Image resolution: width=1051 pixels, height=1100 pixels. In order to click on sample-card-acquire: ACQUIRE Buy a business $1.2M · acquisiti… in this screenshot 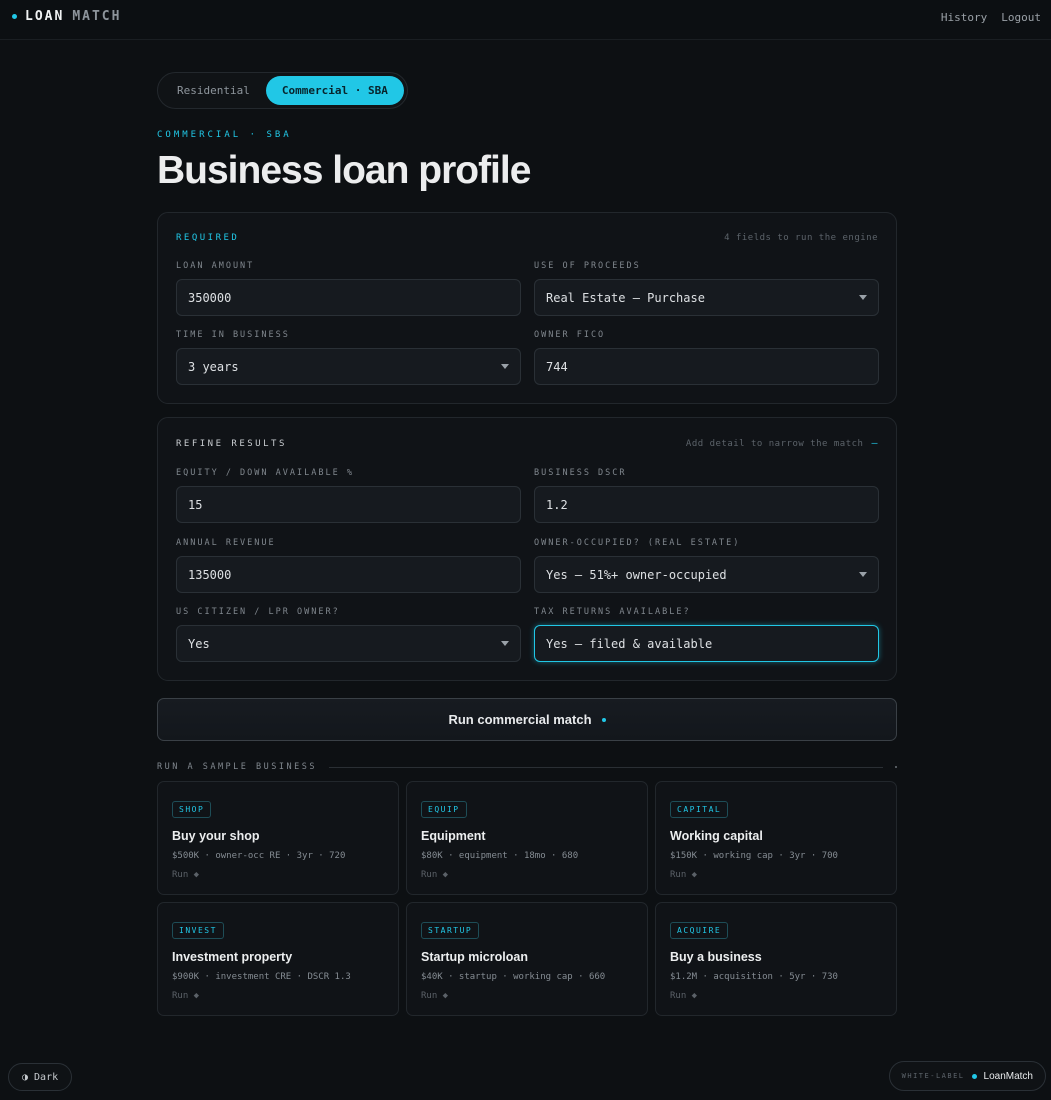, I will do `click(776, 959)`.